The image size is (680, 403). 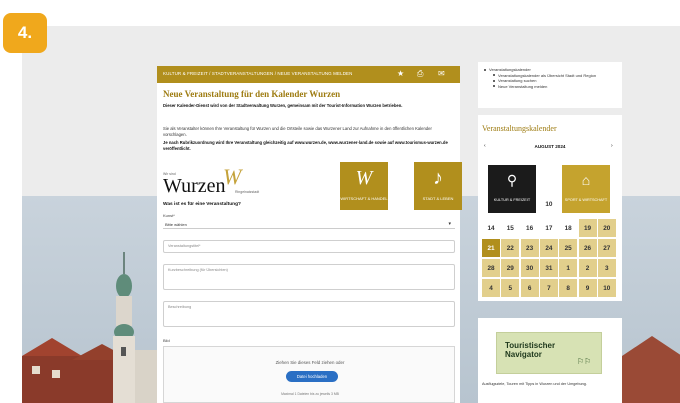 What do you see at coordinates (510, 268) in the screenshot?
I see `calendar-day: 29` at bounding box center [510, 268].